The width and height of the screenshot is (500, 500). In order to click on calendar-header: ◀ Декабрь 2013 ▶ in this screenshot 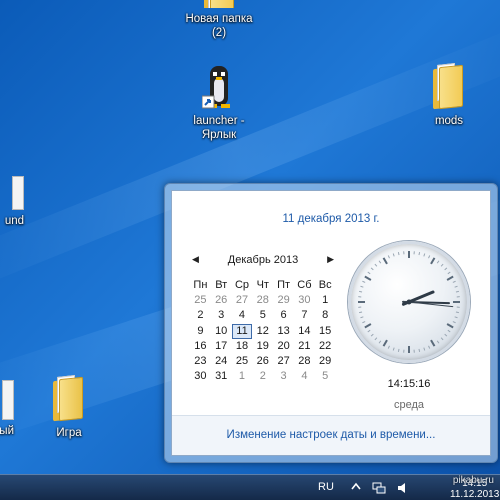, I will do `click(263, 261)`.